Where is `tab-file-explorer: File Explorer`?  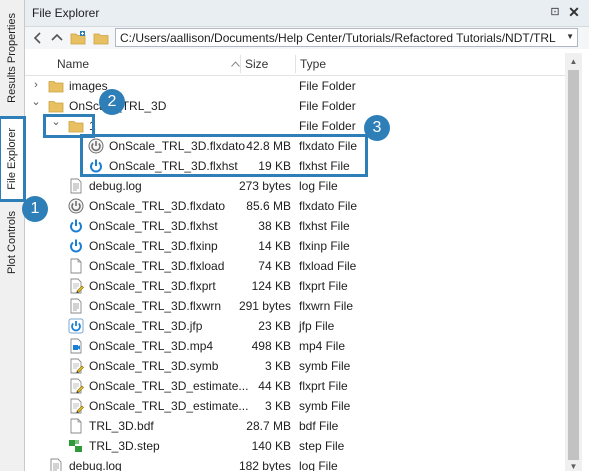
tab-file-explorer: File Explorer is located at coordinates (13, 159).